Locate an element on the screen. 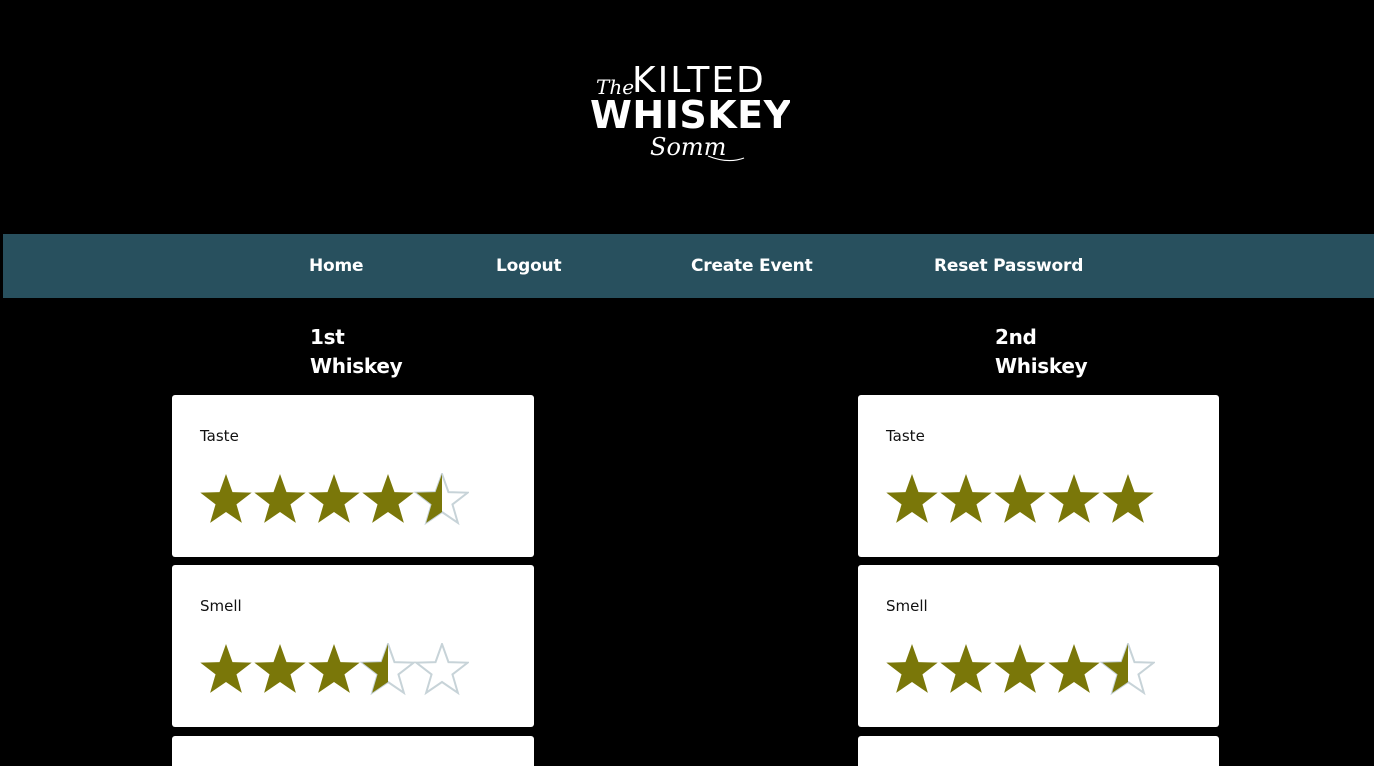 The image size is (1374, 766). rating-card-whiskey-1-next is located at coordinates (353, 751).